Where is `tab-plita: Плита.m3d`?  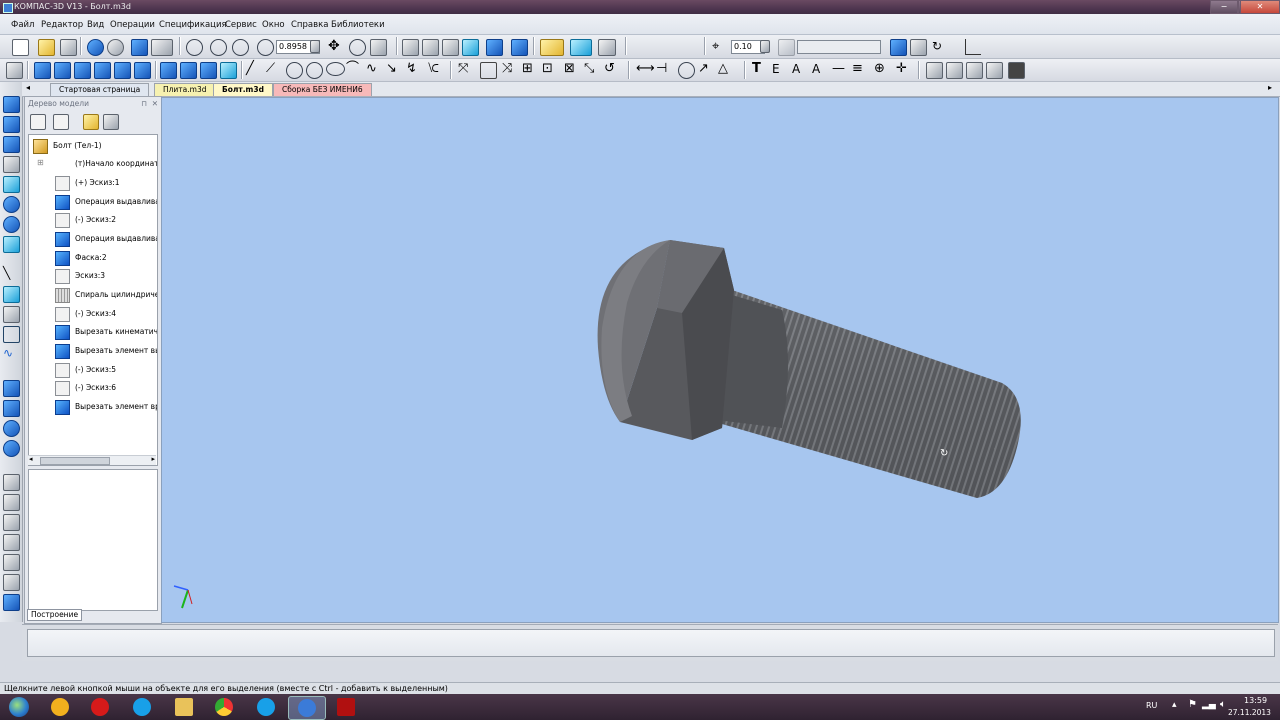 tab-plita: Плита.m3d is located at coordinates (185, 89).